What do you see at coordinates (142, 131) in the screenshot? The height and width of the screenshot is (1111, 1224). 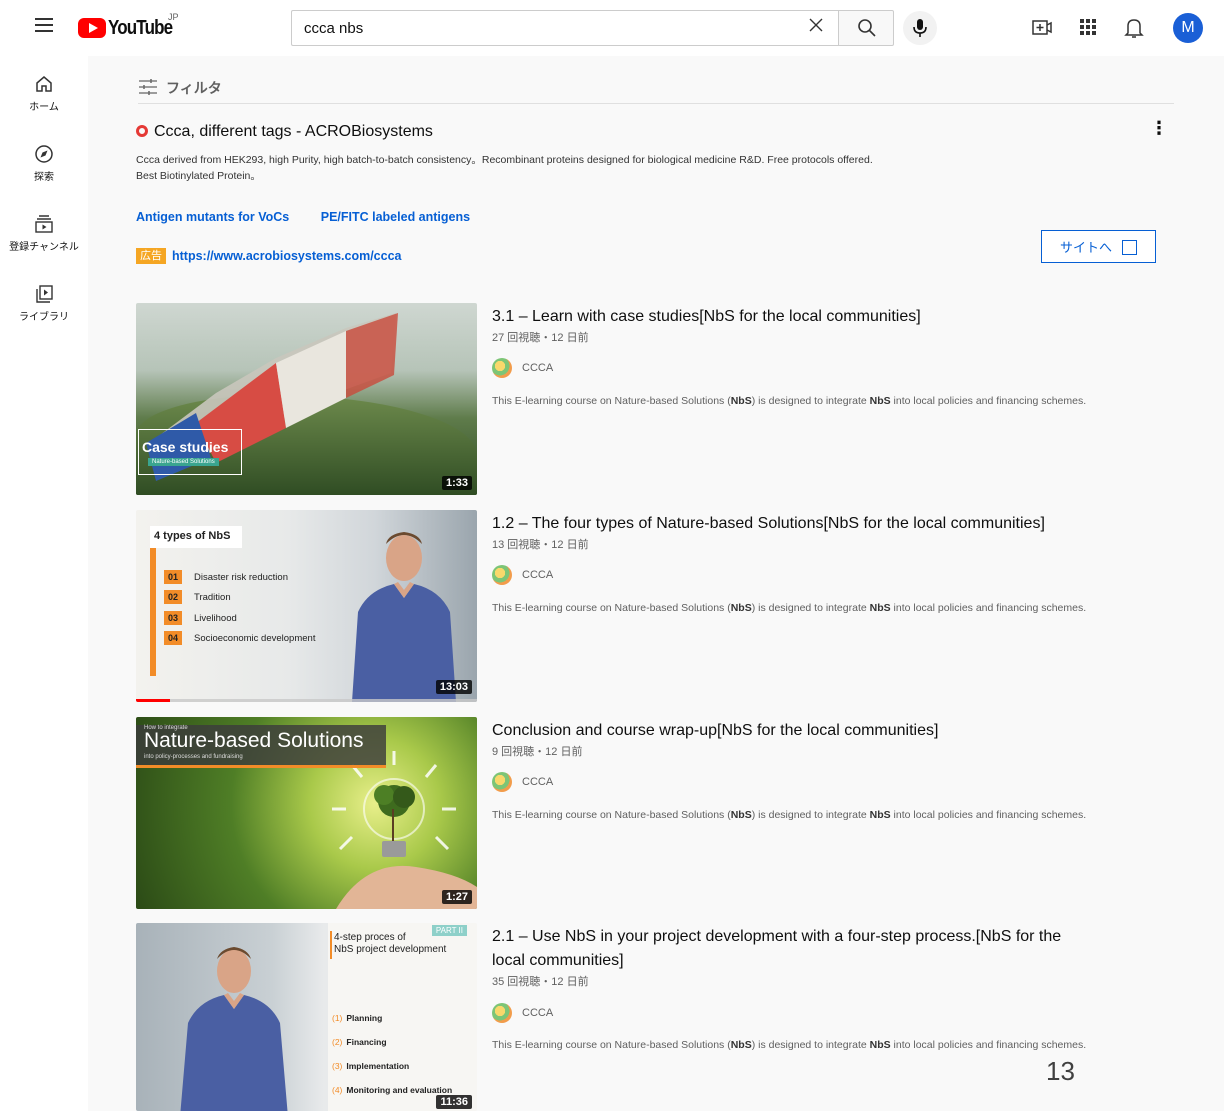 I see `acro-logo-icon` at bounding box center [142, 131].